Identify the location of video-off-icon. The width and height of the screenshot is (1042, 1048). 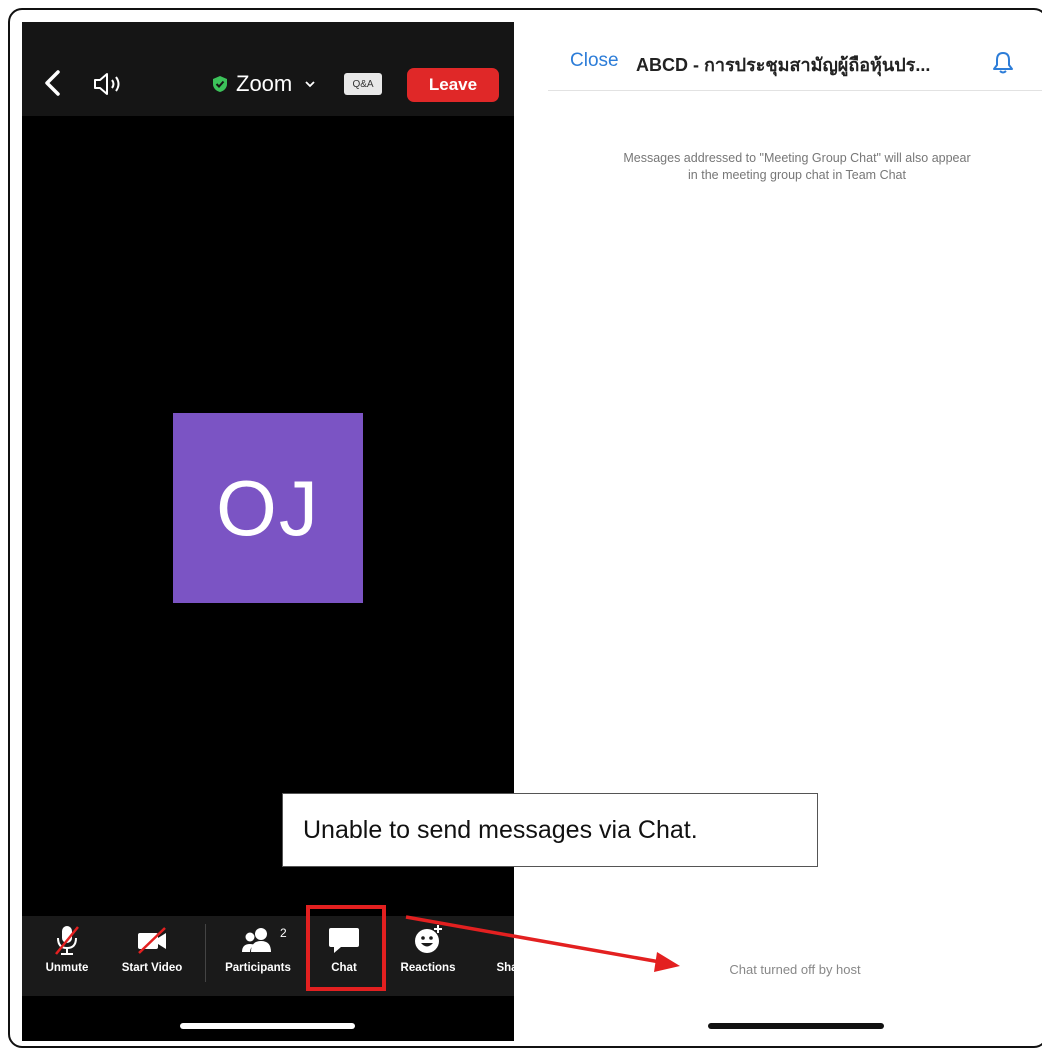
(152, 940).